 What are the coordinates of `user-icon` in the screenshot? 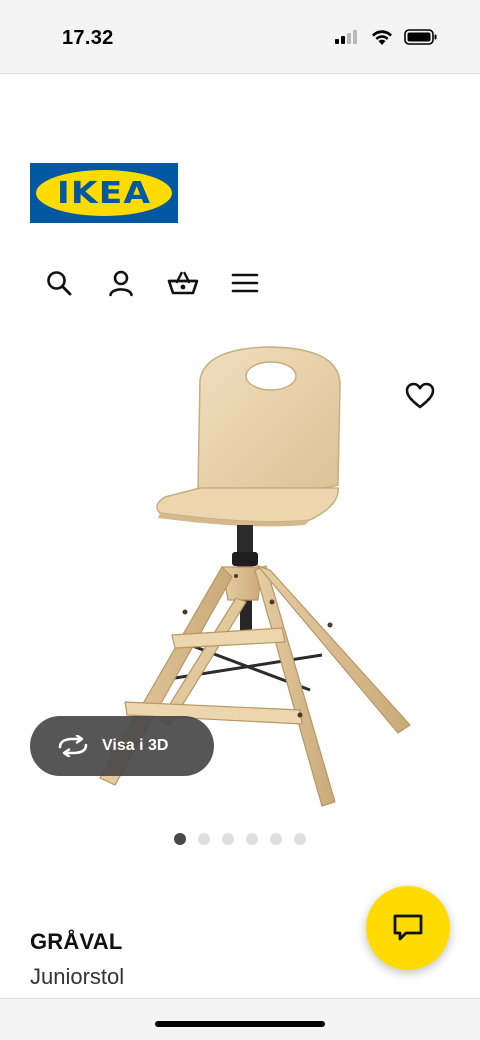 It's located at (121, 283).